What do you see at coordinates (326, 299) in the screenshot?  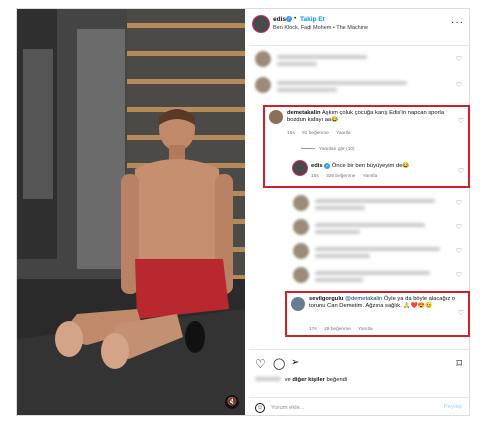 I see `comment-username: sevilgorgulu` at bounding box center [326, 299].